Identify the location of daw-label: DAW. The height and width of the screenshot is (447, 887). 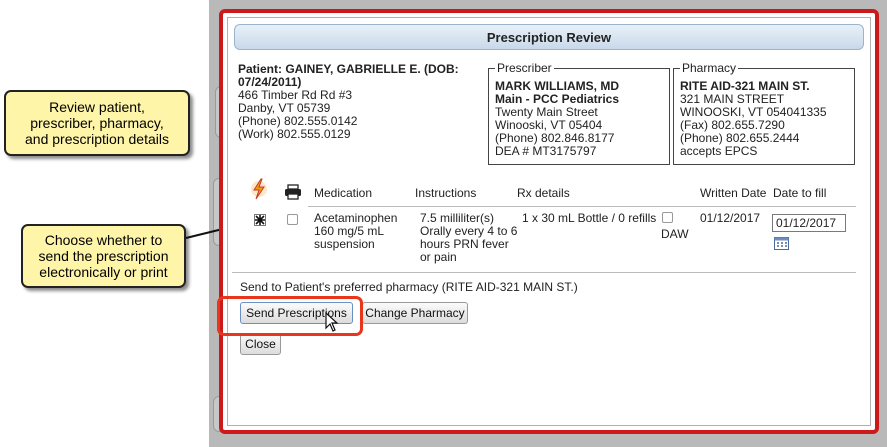
(675, 234).